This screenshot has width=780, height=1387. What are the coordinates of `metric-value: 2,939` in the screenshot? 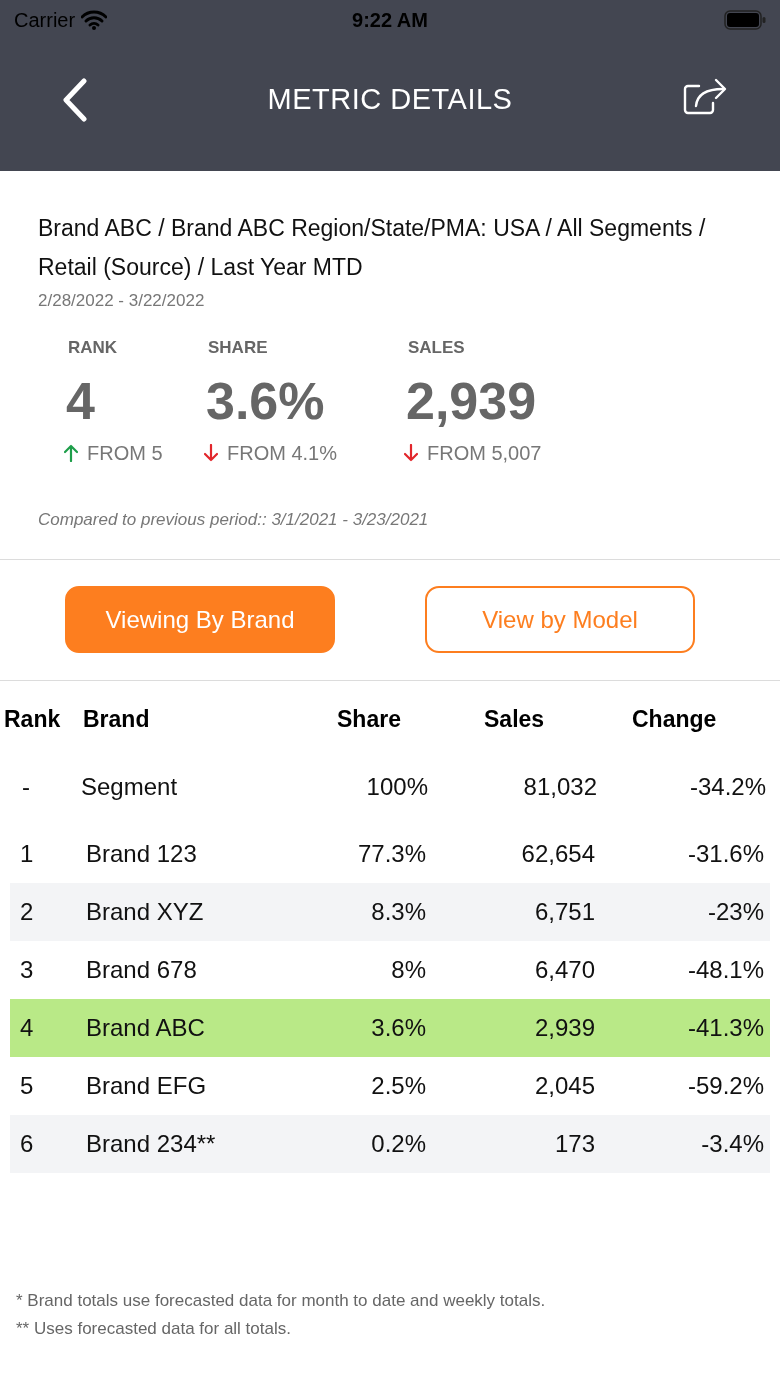 It's located at (471, 401).